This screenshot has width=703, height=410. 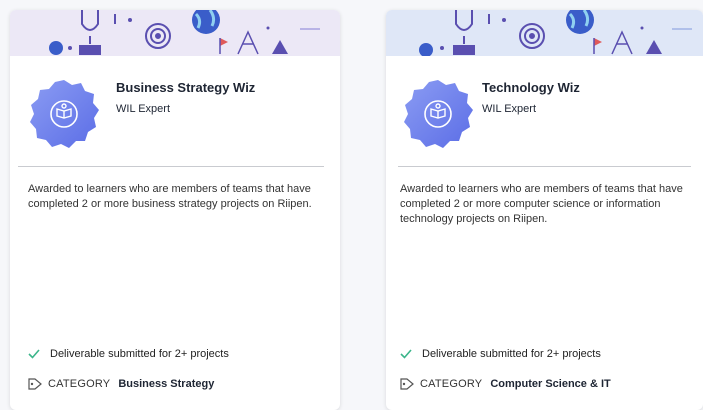 I want to click on badge-title: Business Strategy Wiz, so click(x=186, y=87).